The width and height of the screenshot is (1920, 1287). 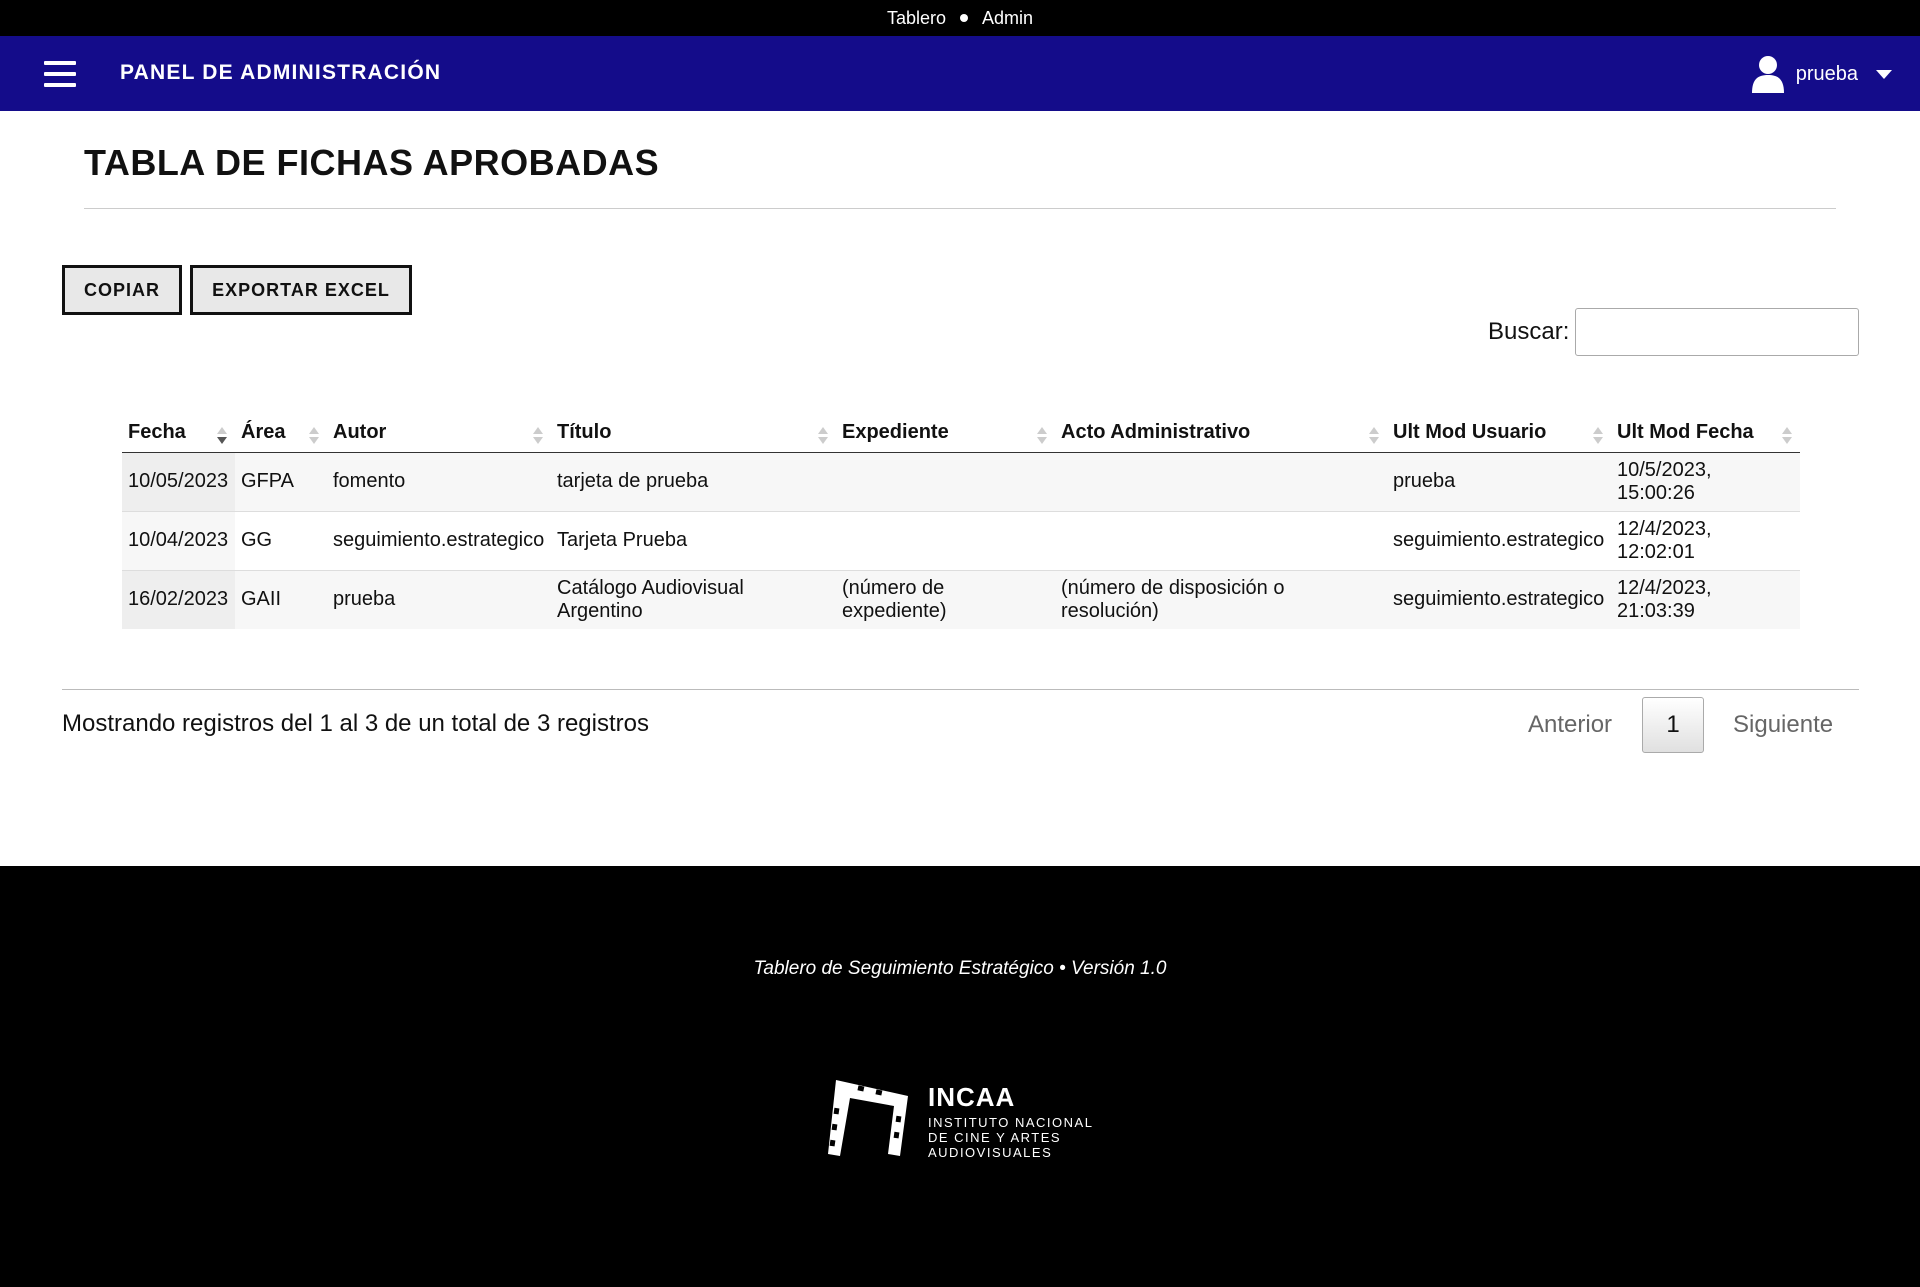 I want to click on table-cell: 10/5/2023, 15:00:26, so click(x=1705, y=482).